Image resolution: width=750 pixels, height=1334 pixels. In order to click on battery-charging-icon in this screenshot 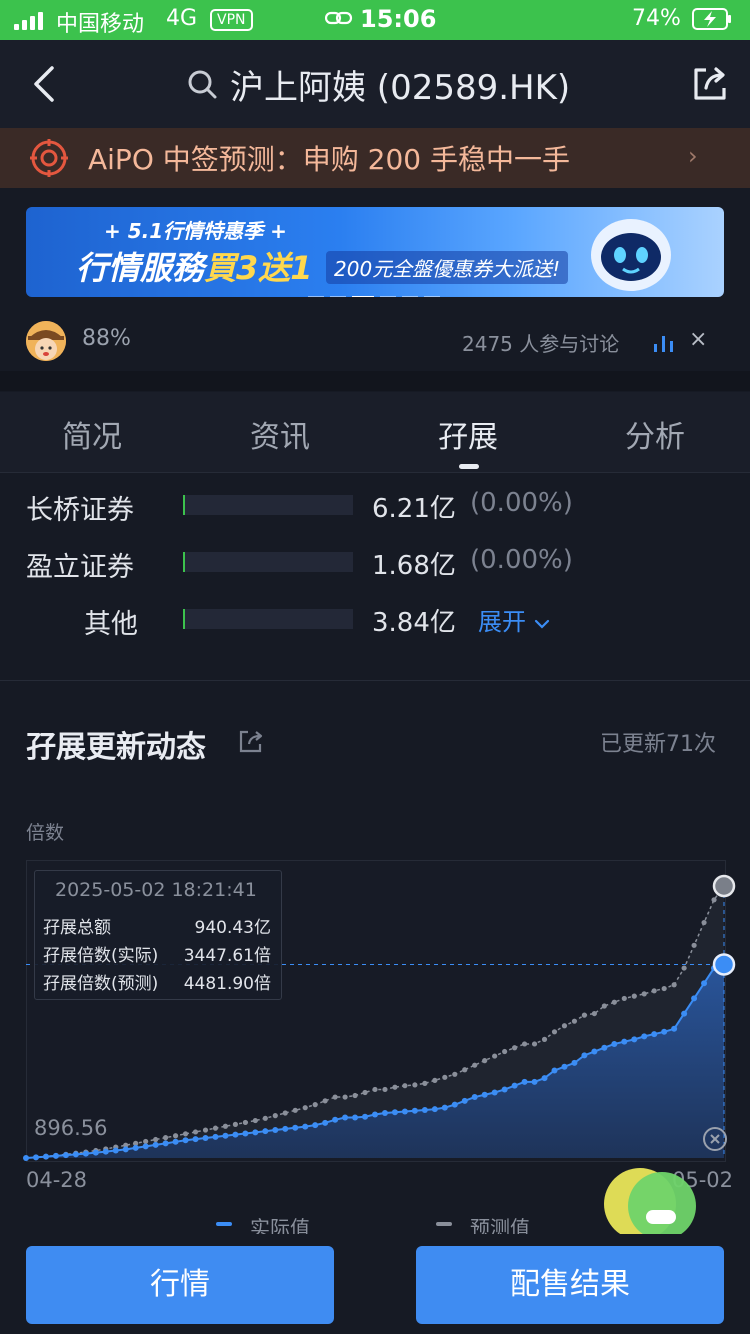, I will do `click(711, 19)`.